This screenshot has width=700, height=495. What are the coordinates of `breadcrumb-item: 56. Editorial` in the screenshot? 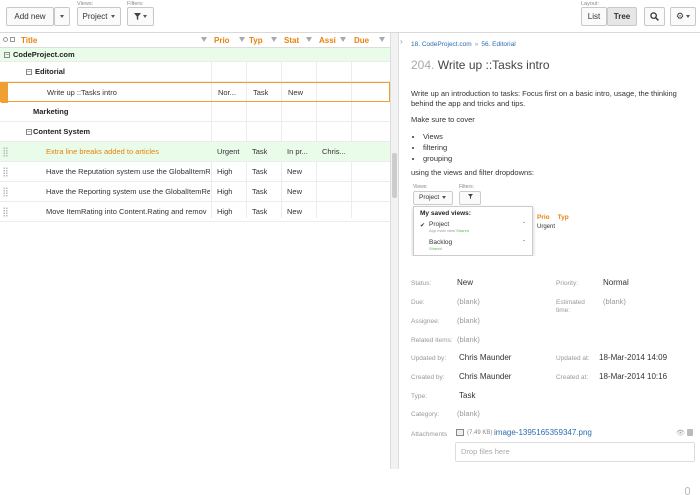 It's located at (498, 44).